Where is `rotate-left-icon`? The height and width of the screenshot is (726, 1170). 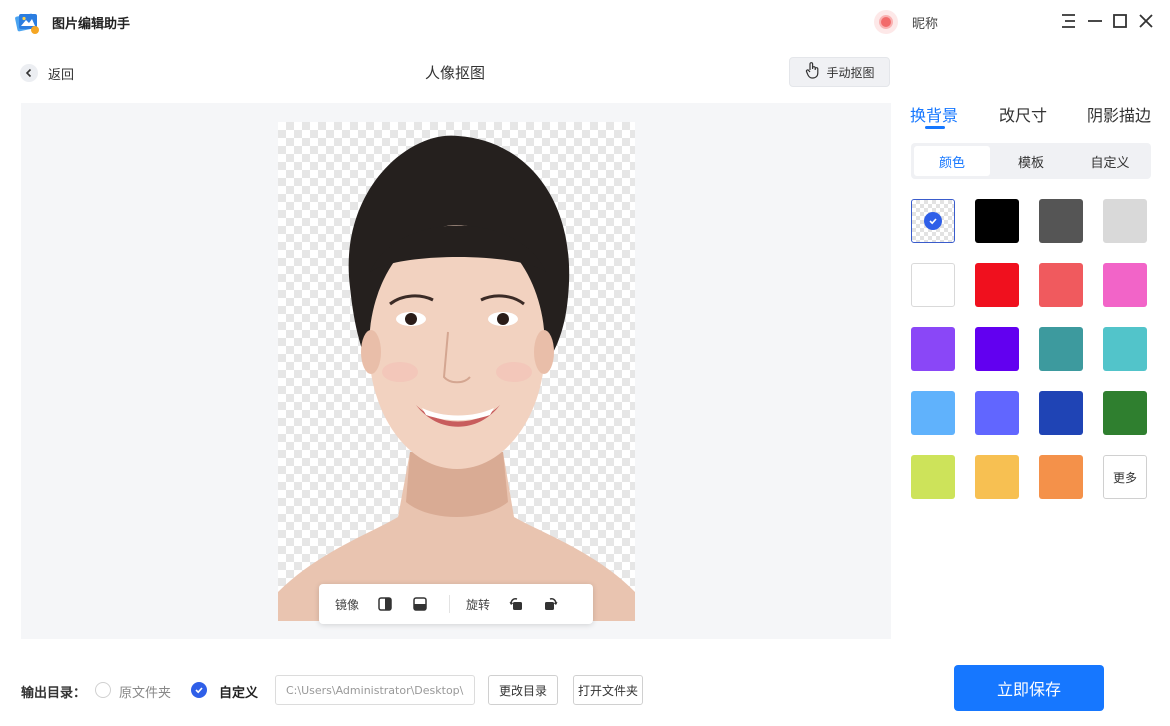
rotate-left-icon is located at coordinates (516, 604).